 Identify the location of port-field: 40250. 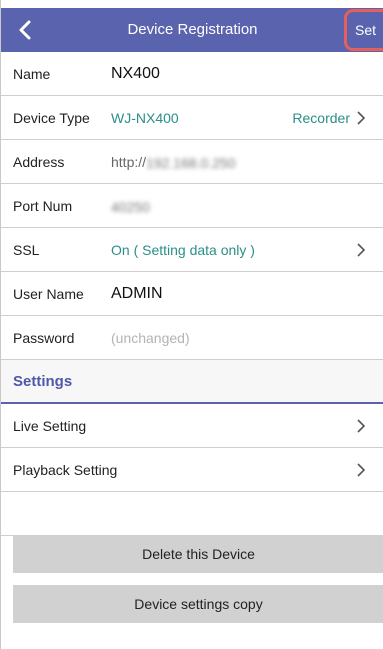
(130, 206).